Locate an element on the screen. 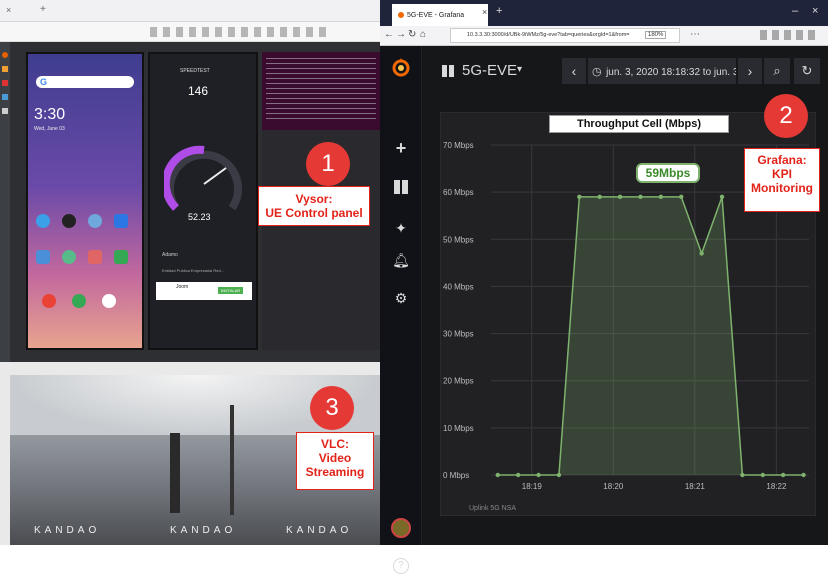  camera-icon is located at coordinates (109, 301).